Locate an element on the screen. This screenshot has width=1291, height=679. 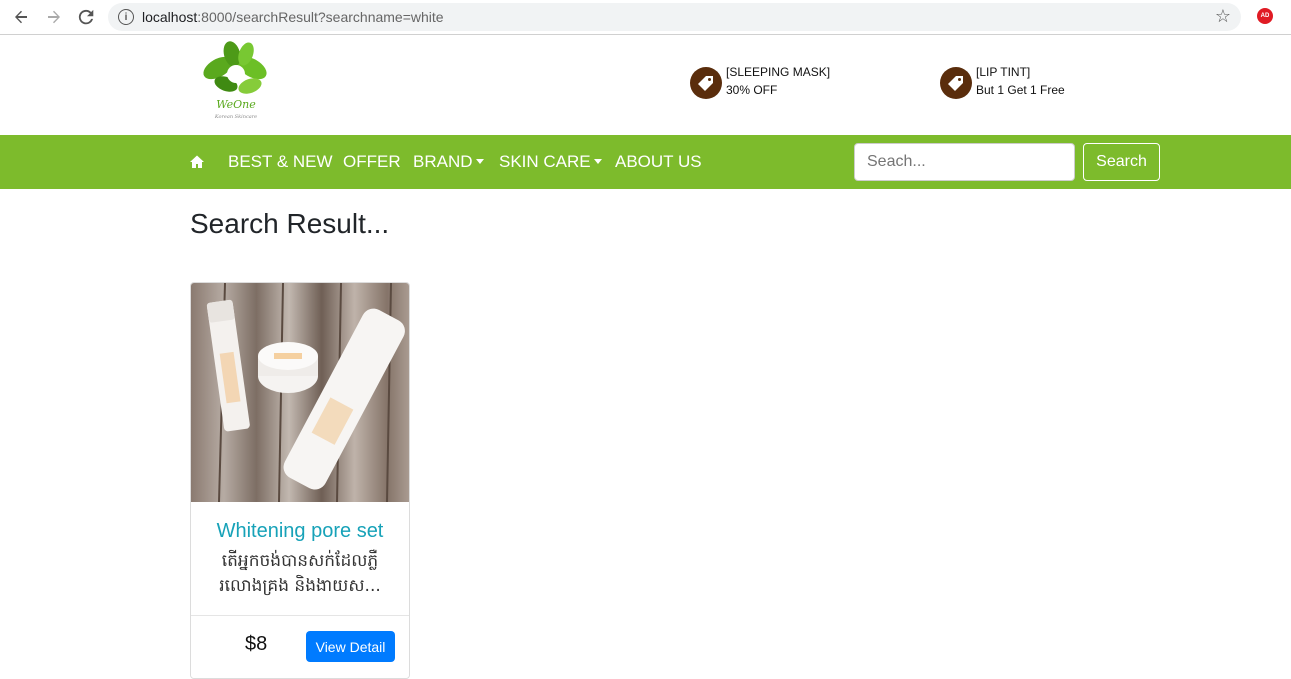
site-logo: WeOne Korean Skincare is located at coordinates (236, 81).